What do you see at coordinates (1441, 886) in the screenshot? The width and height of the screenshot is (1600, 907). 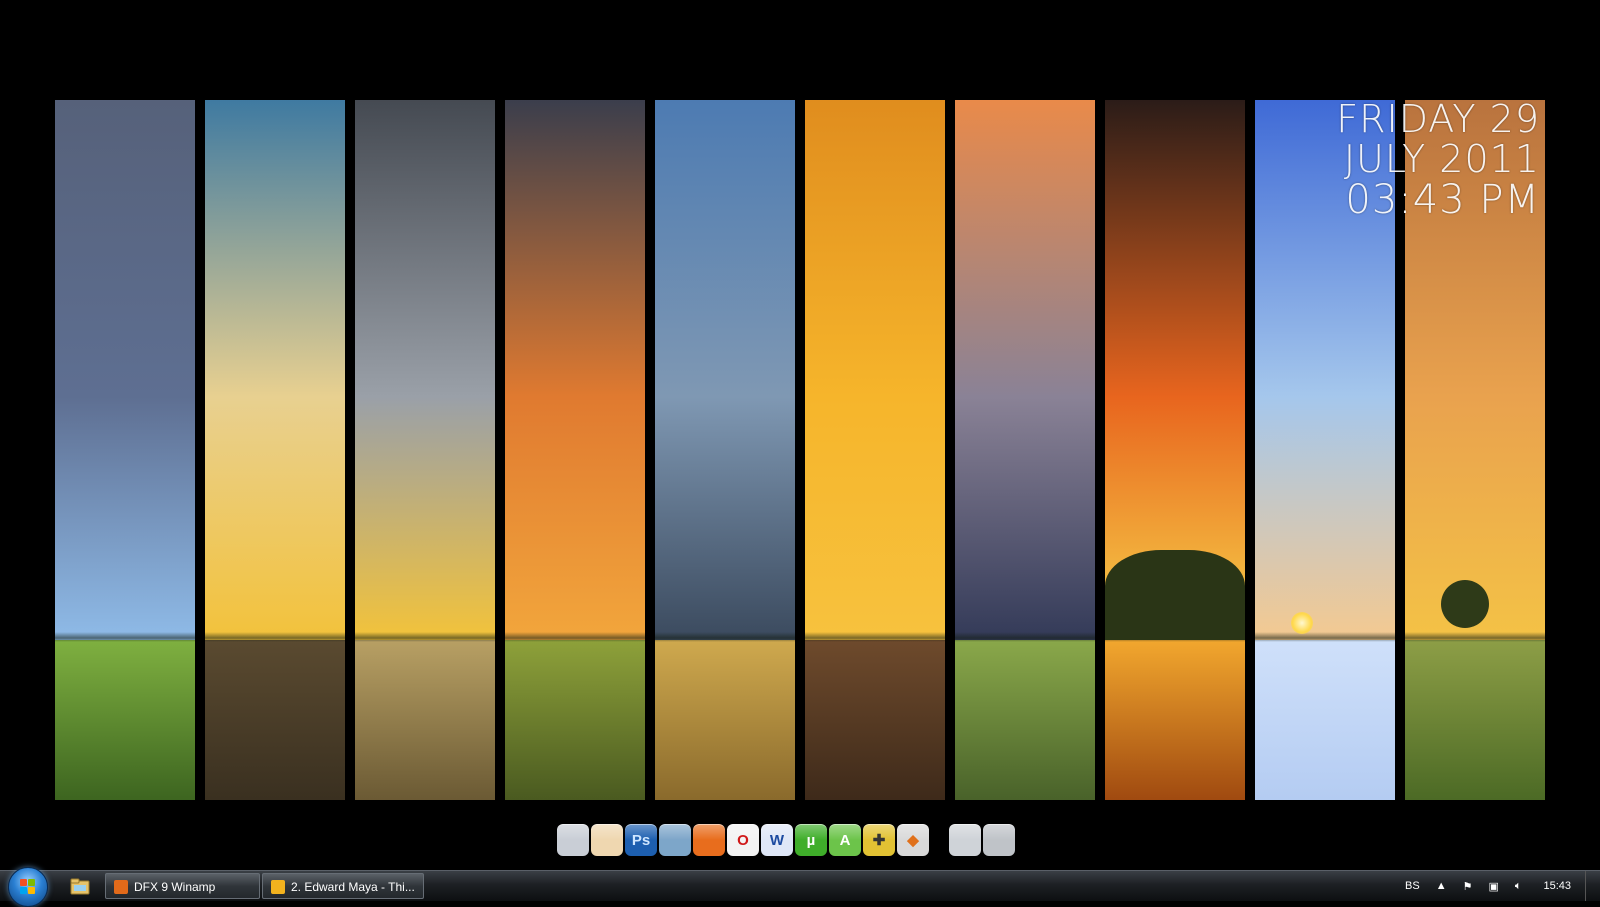 I see `show-hidden-icons-icon: ▲` at bounding box center [1441, 886].